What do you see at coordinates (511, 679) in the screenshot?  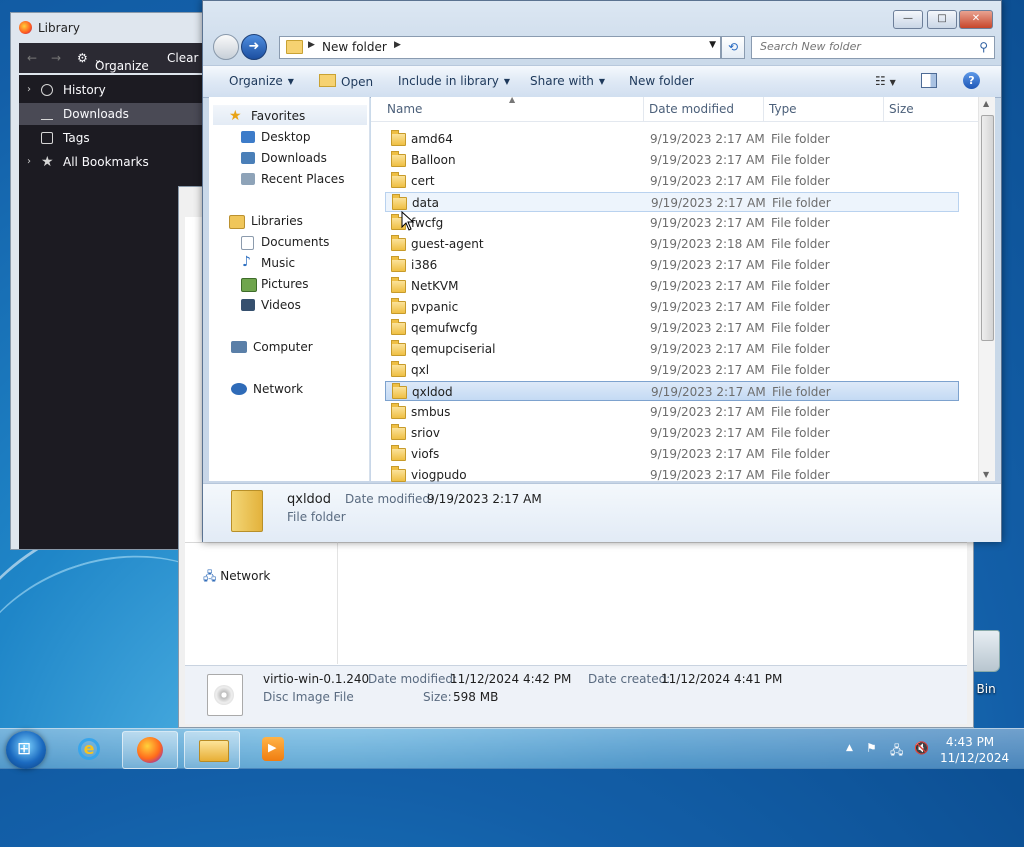 I see `details-modified-value: 11/12/2024 4:42 PM` at bounding box center [511, 679].